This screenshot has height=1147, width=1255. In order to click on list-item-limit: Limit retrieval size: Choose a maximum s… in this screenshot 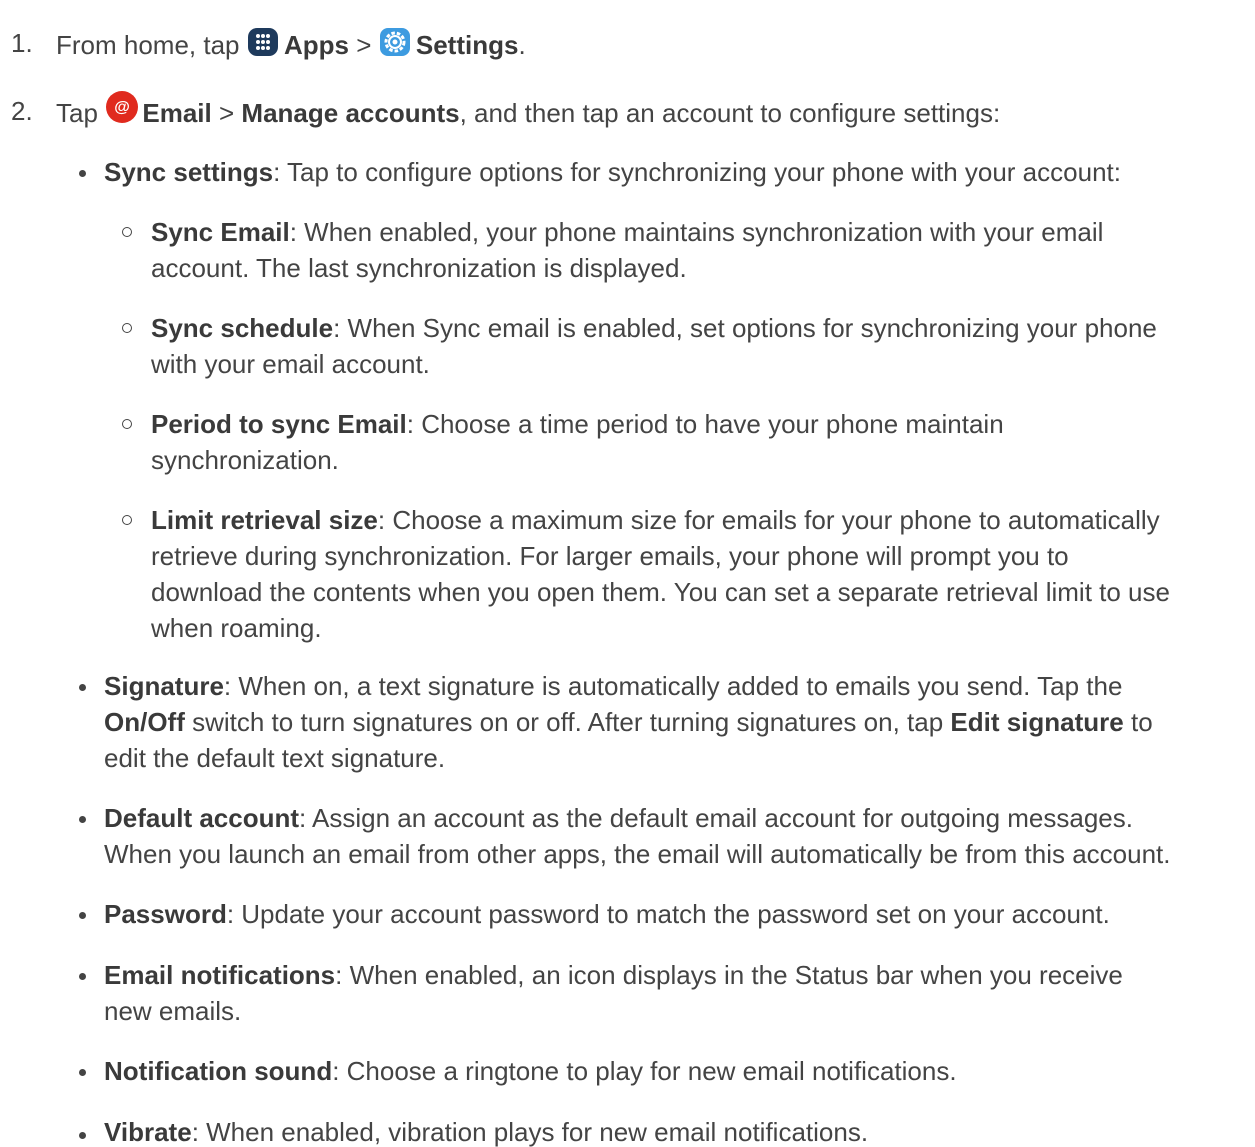, I will do `click(655, 520)`.